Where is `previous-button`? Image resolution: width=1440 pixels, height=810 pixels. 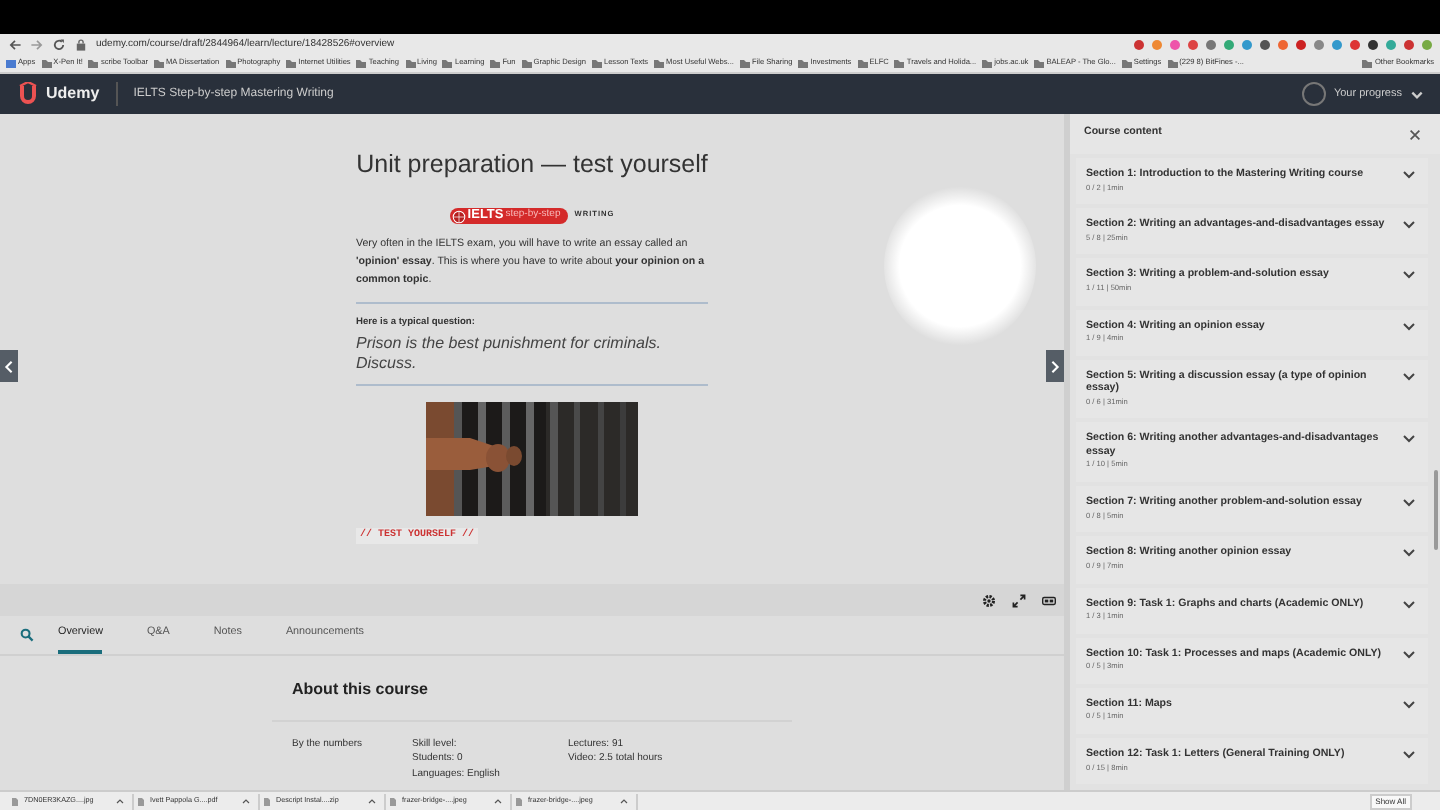 previous-button is located at coordinates (9, 366).